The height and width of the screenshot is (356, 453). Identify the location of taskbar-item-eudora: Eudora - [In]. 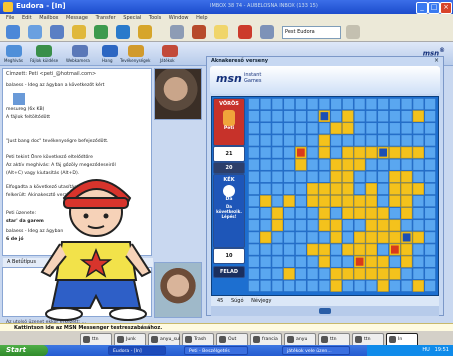
(137, 350).